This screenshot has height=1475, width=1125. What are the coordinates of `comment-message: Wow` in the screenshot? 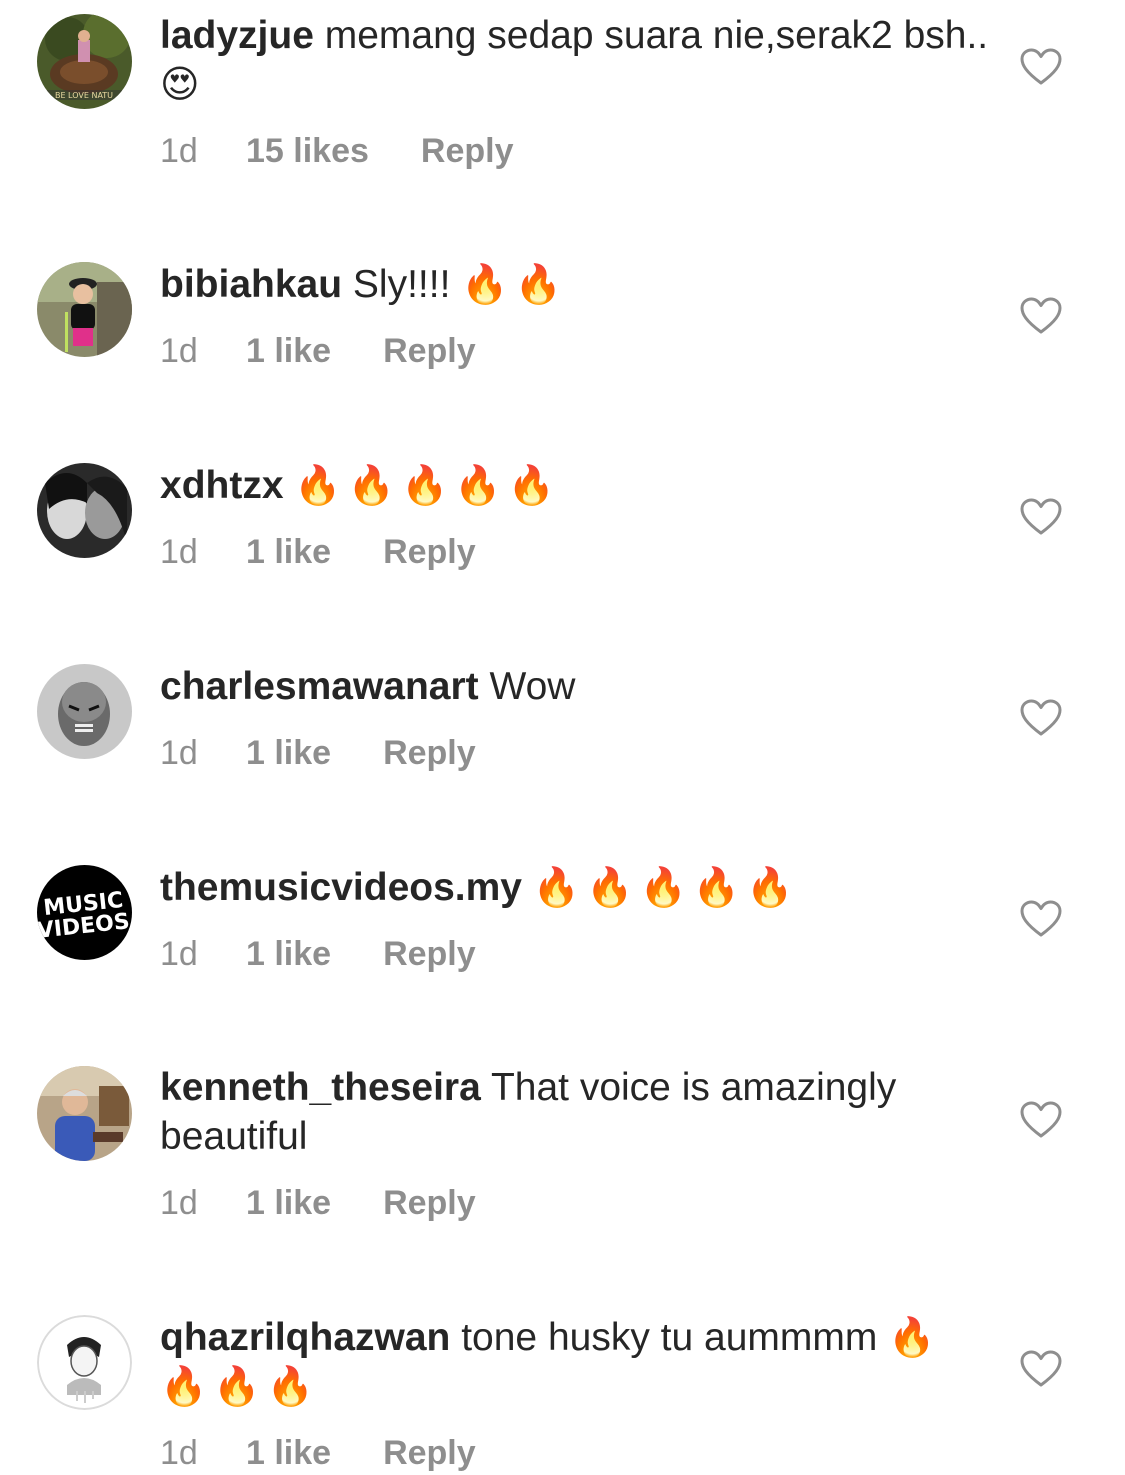 It's located at (532, 686).